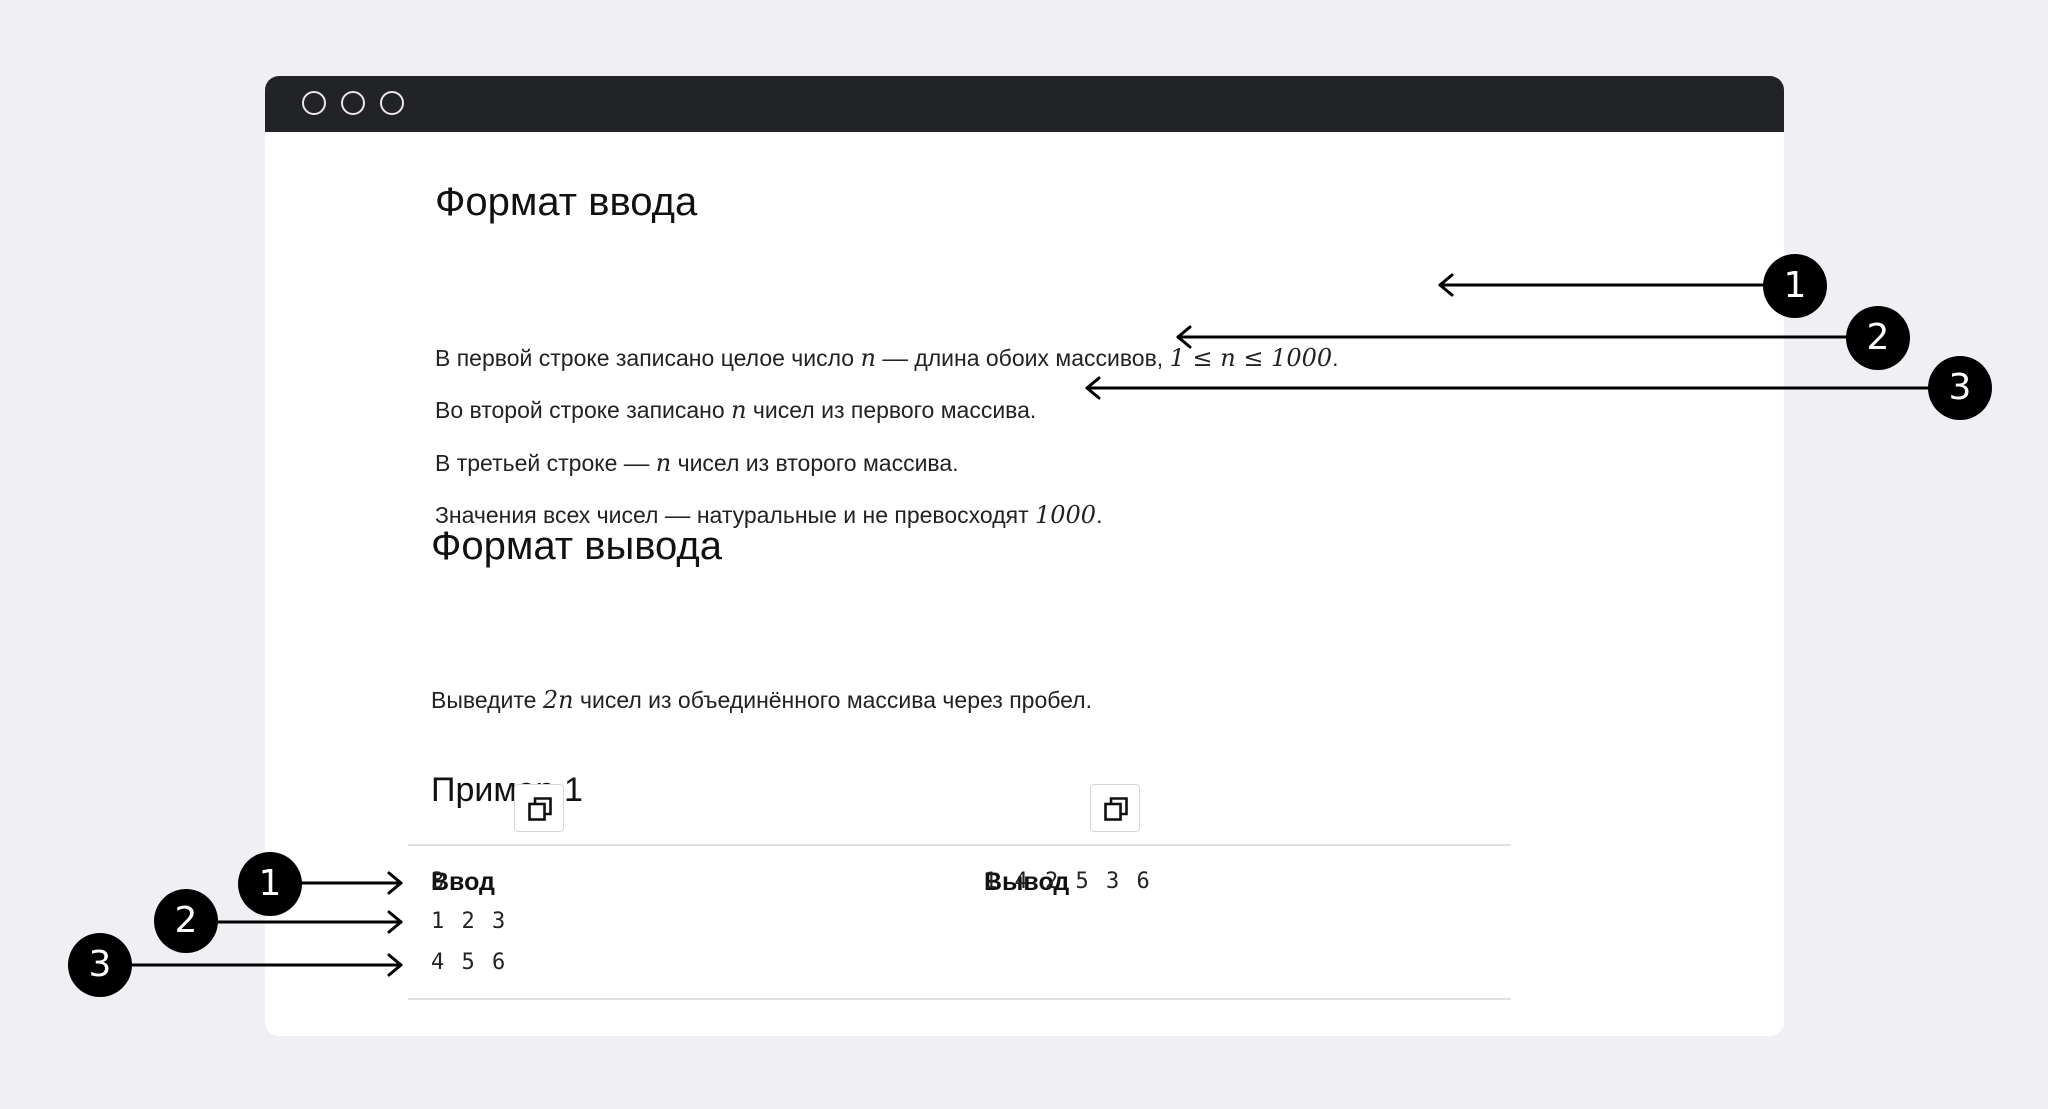  What do you see at coordinates (100, 965) in the screenshot?
I see `annotation-badge-left-3: 3` at bounding box center [100, 965].